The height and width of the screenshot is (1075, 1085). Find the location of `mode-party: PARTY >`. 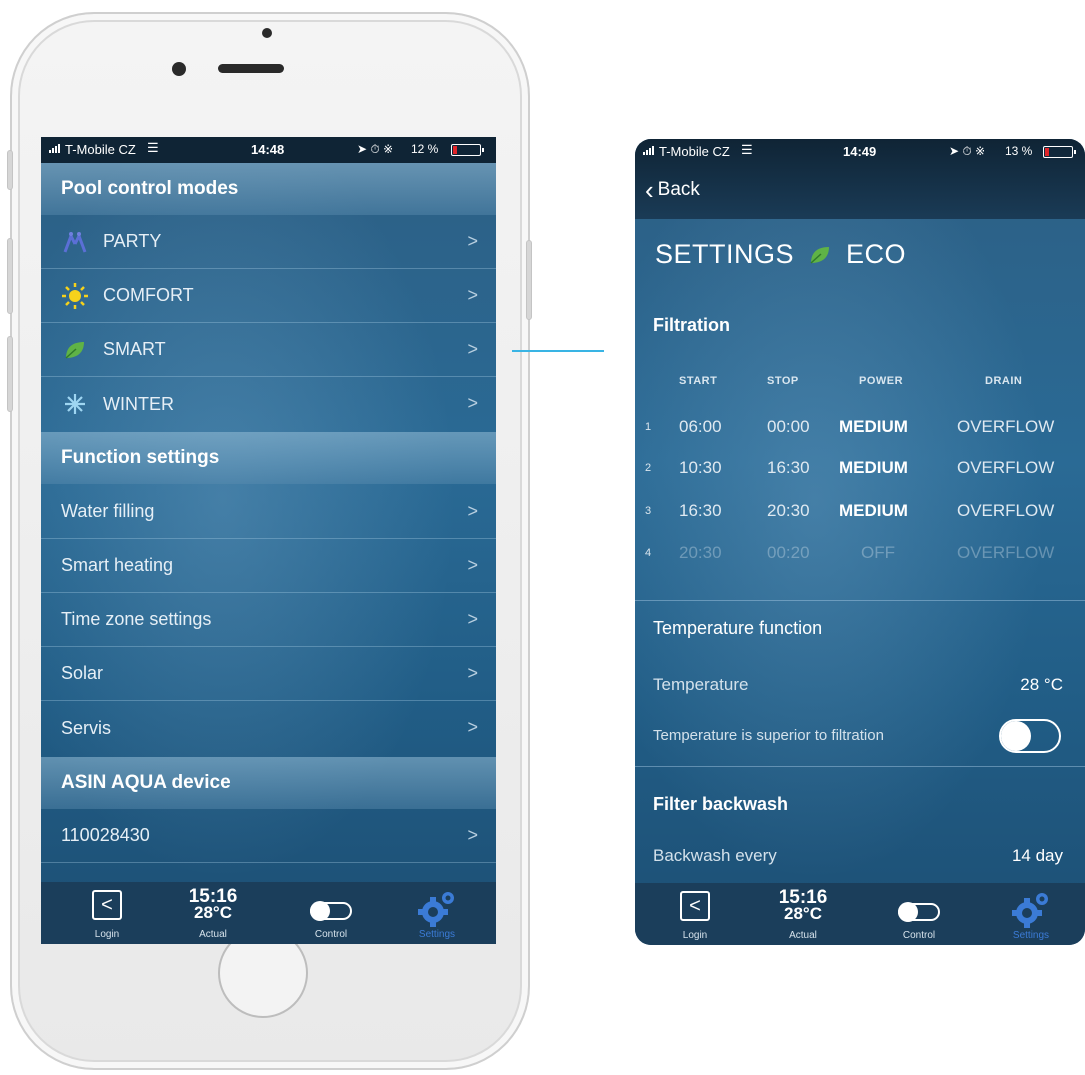

mode-party: PARTY > is located at coordinates (268, 242).